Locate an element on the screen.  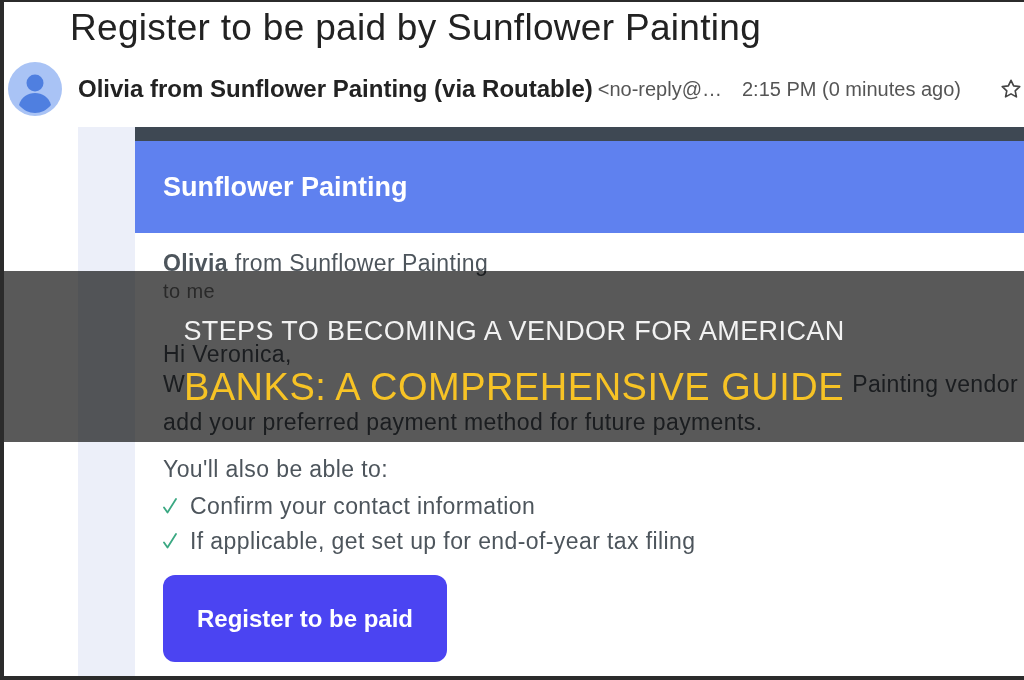
overlay-title: BANKS: A COMPREHENSIVE GUIDE is located at coordinates (514, 387).